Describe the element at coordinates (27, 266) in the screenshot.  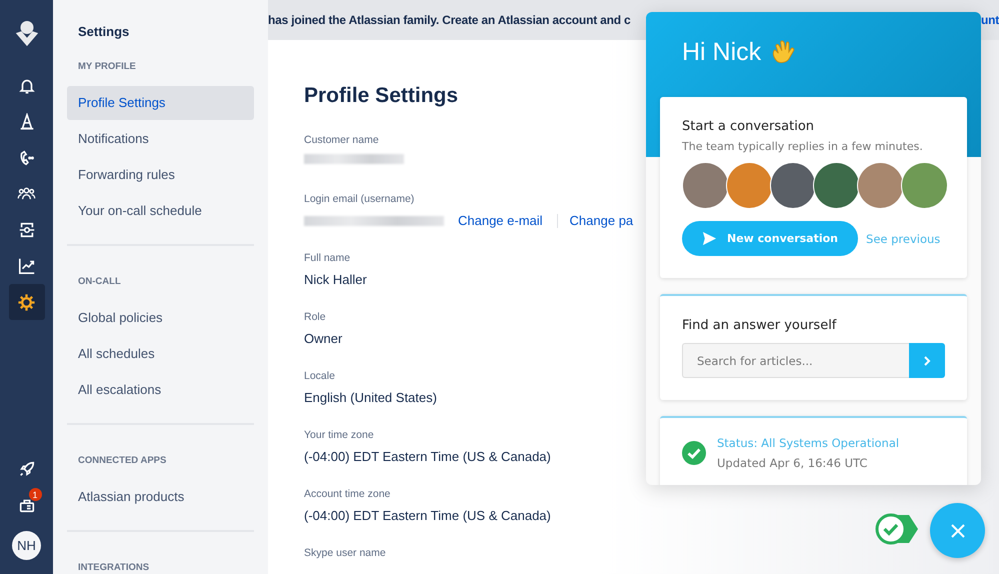
I see `chart-icon` at that location.